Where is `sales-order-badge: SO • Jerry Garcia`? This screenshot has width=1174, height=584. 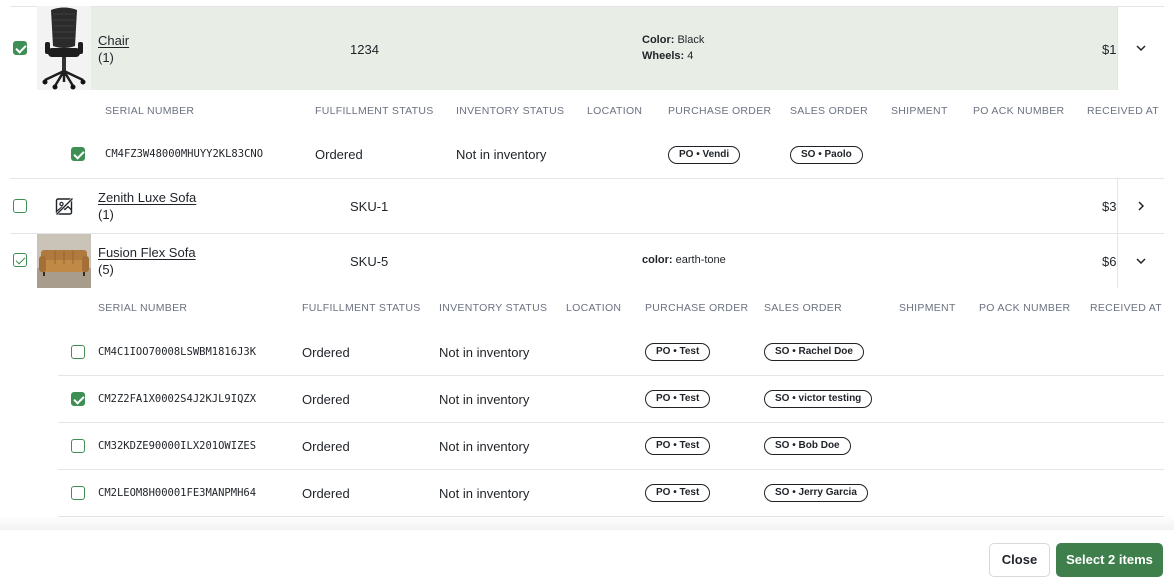 sales-order-badge: SO • Jerry Garcia is located at coordinates (816, 493).